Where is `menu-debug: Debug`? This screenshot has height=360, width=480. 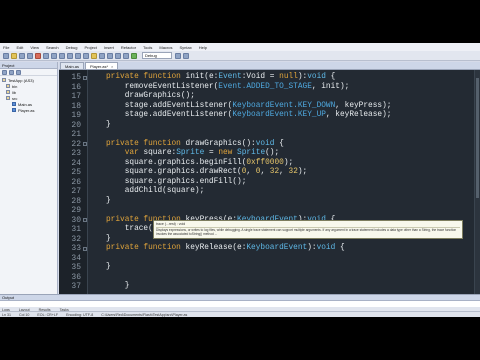 menu-debug: Debug is located at coordinates (72, 47).